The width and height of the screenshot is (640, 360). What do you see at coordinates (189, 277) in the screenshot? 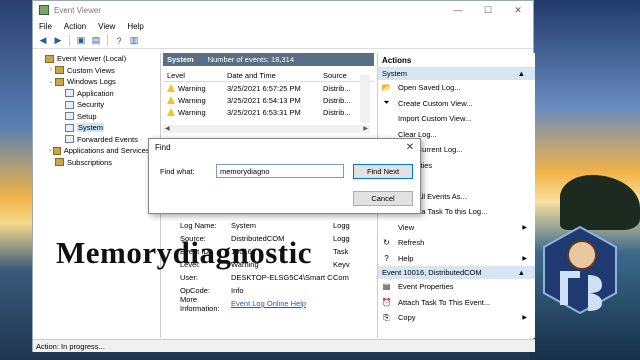
I see `detail-label: User:` at bounding box center [189, 277].